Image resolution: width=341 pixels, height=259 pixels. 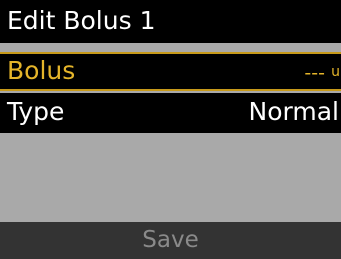 I want to click on screen-footer: Save, so click(x=170, y=240).